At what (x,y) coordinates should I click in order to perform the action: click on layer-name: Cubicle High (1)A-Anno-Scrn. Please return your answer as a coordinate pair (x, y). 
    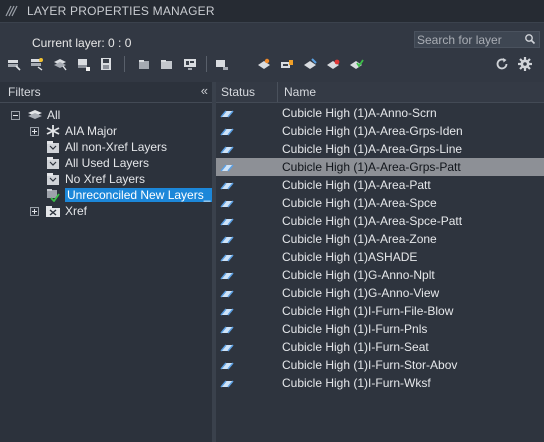
    Looking at the image, I should click on (359, 113).